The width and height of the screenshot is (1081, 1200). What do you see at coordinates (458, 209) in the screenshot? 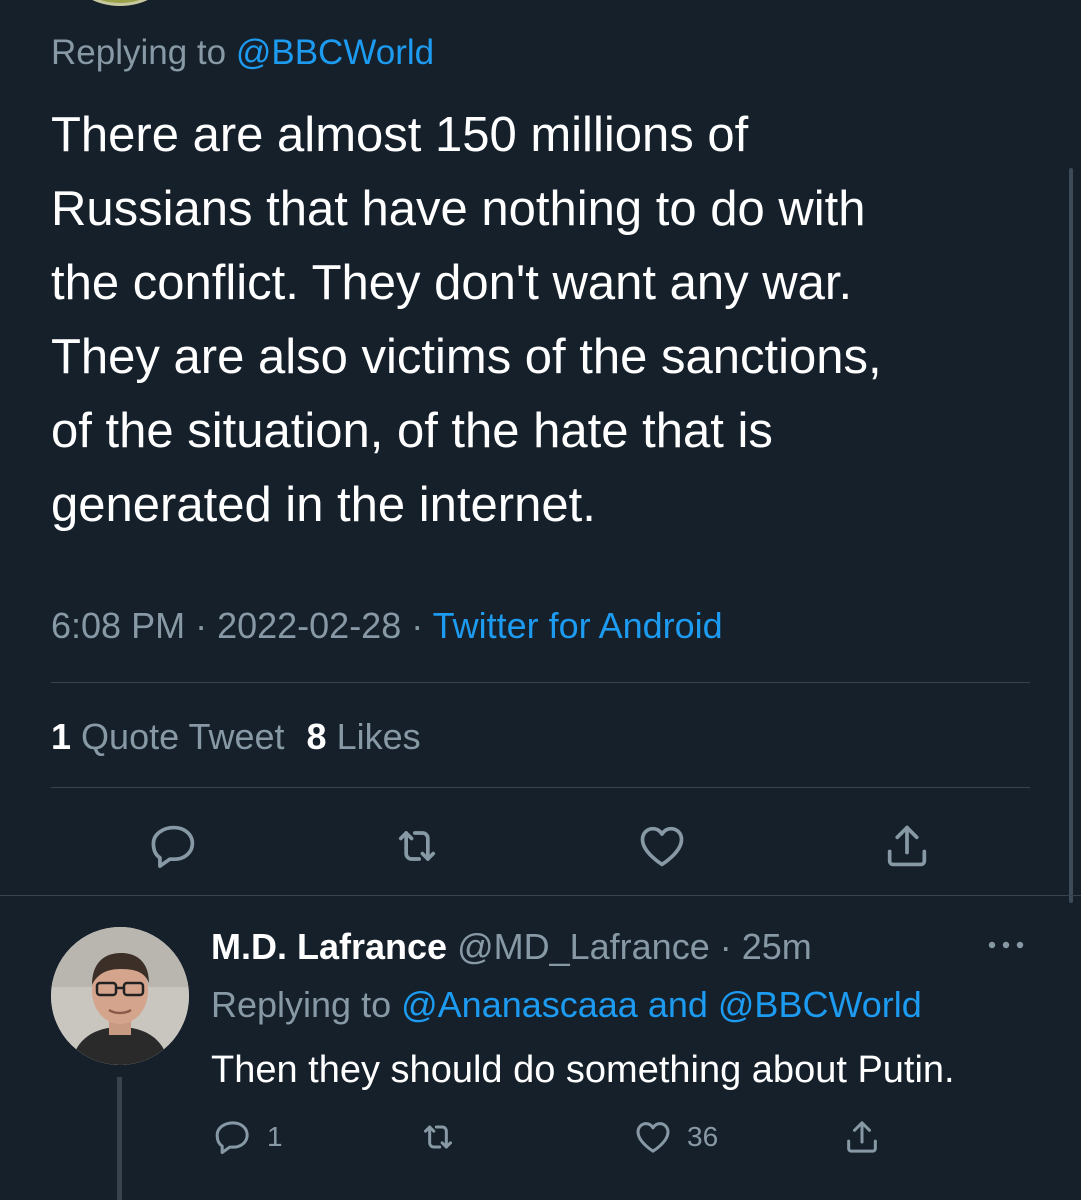
I see `tweet-text-line: Russians that have nothing to do with` at bounding box center [458, 209].